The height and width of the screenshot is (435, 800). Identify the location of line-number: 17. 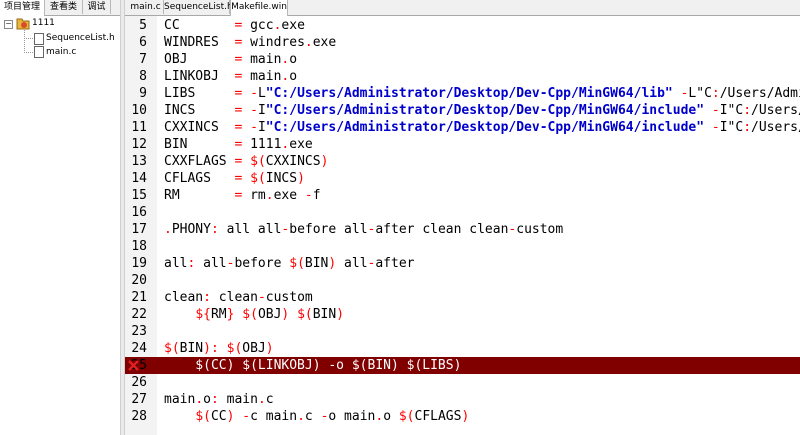
(139, 229).